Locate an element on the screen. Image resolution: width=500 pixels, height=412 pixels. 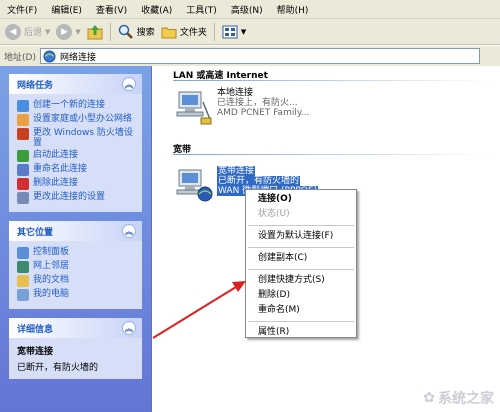
folder-icon is located at coordinates (169, 32).